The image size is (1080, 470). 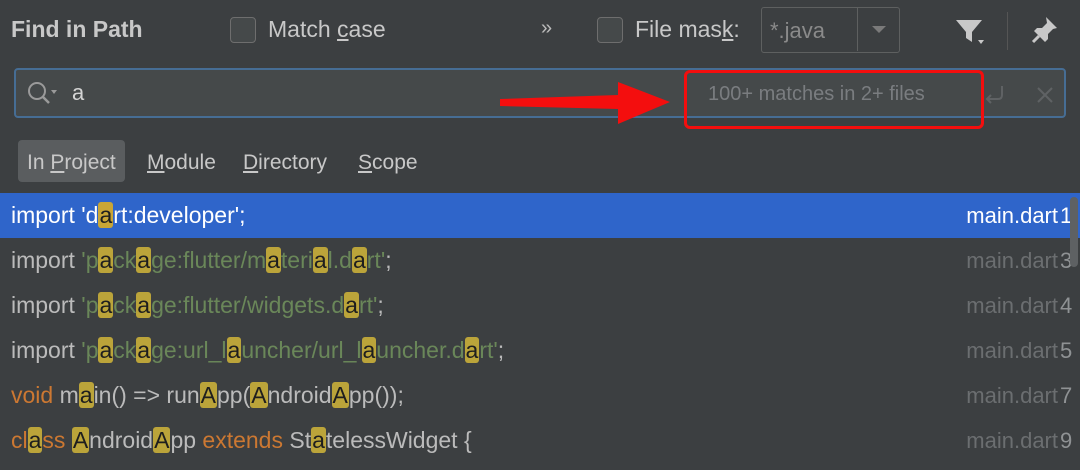 What do you see at coordinates (1074, 331) in the screenshot?
I see `results-scrollbar` at bounding box center [1074, 331].